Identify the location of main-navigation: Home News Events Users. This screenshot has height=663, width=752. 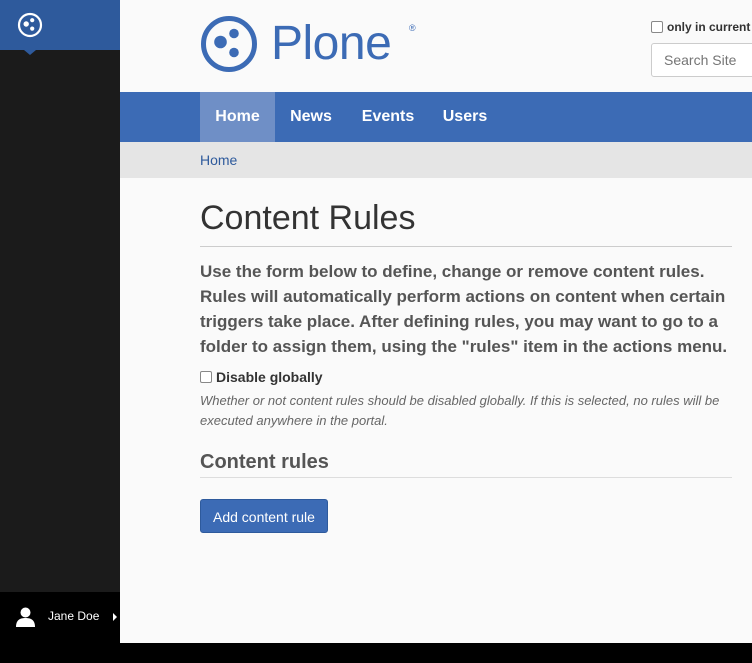
(436, 117).